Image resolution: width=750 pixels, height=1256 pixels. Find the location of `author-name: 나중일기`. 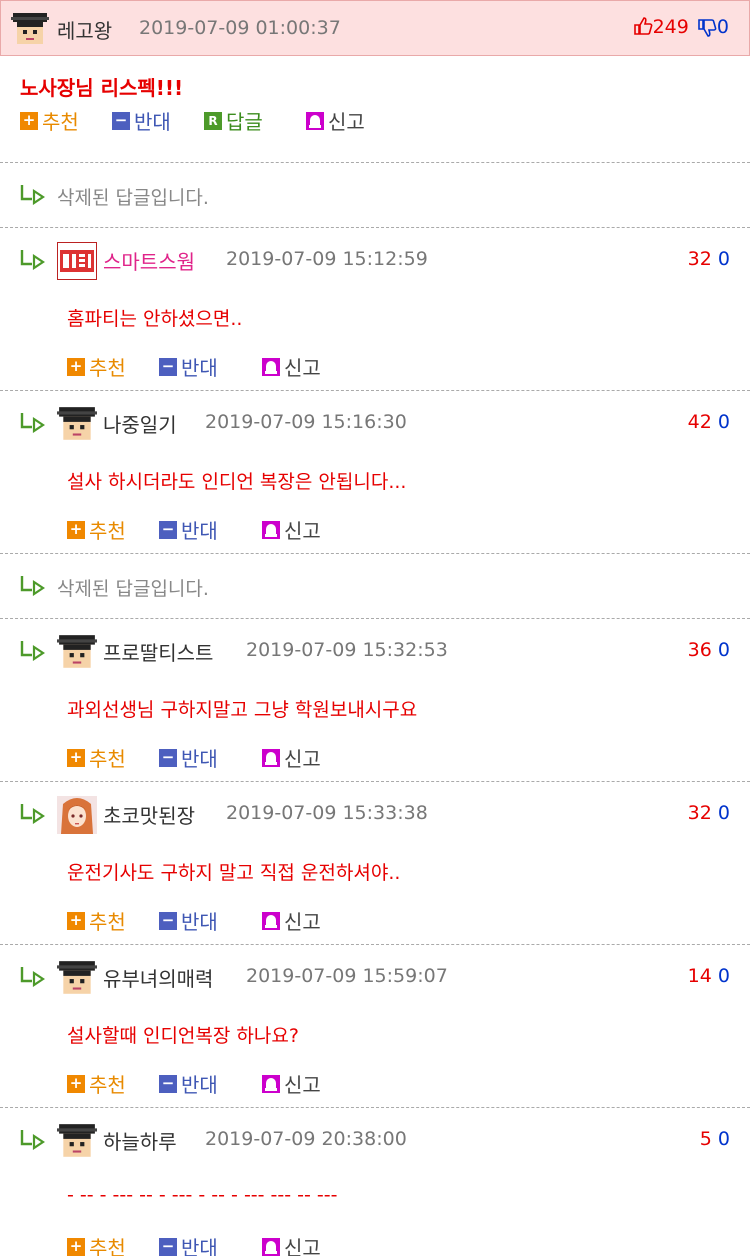

author-name: 나중일기 is located at coordinates (140, 423).